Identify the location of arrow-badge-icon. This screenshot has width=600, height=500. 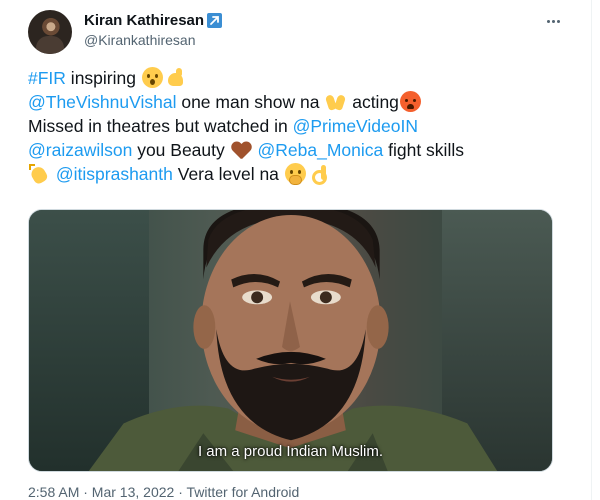
(215, 20).